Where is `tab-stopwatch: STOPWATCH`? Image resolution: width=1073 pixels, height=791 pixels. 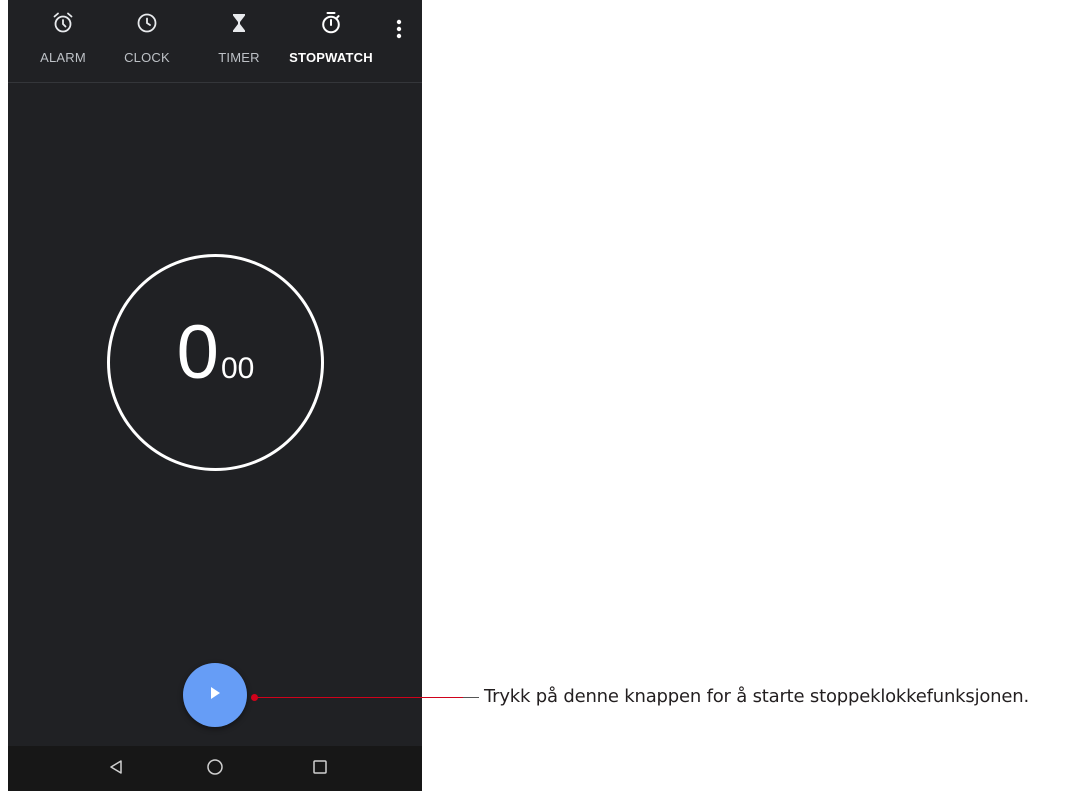 tab-stopwatch: STOPWATCH is located at coordinates (331, 41).